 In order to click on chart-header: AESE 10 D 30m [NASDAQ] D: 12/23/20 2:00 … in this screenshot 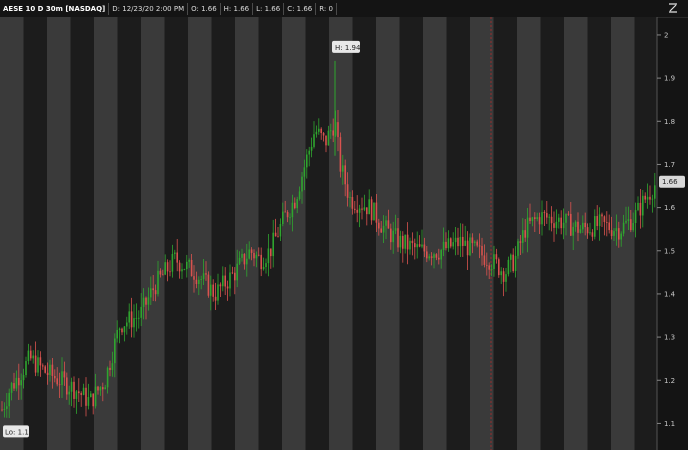, I will do `click(344, 9)`.